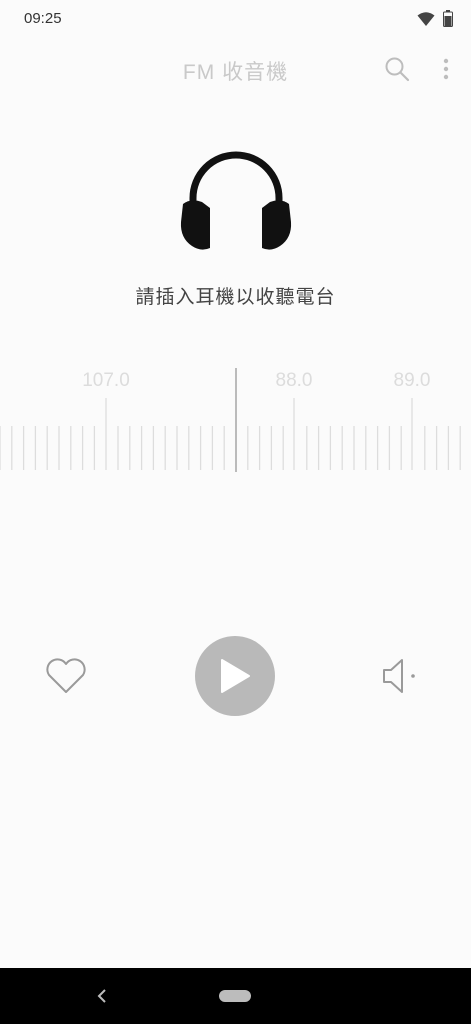  I want to click on more-options-button, so click(446, 69).